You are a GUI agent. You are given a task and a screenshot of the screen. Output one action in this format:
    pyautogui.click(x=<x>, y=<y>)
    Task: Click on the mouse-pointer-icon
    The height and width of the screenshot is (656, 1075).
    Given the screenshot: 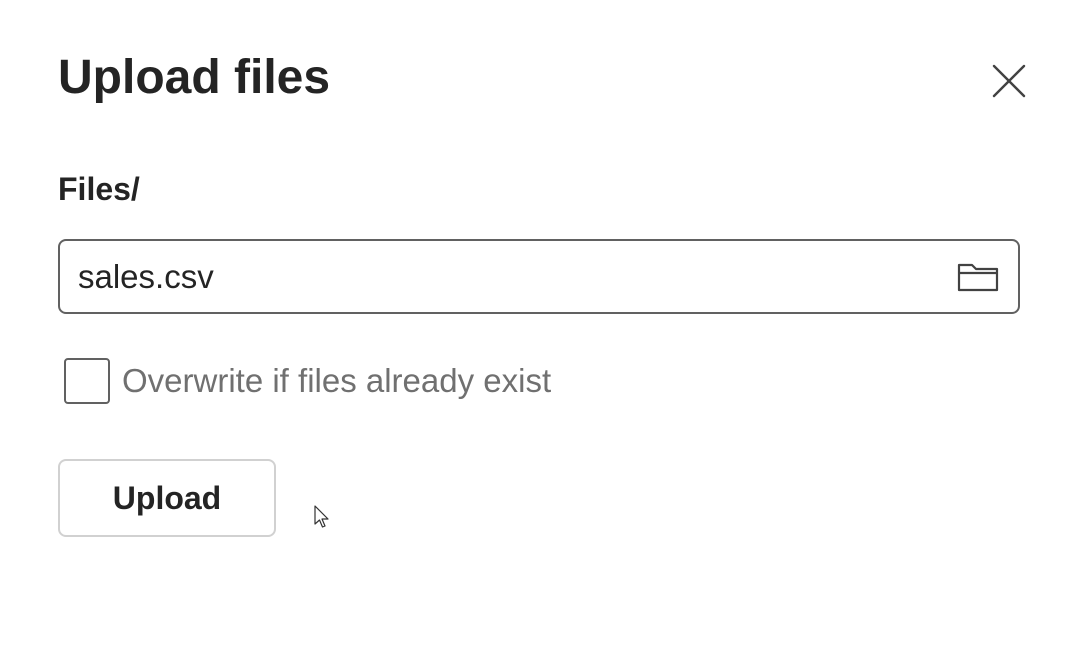 What is the action you would take?
    pyautogui.click(x=321, y=516)
    